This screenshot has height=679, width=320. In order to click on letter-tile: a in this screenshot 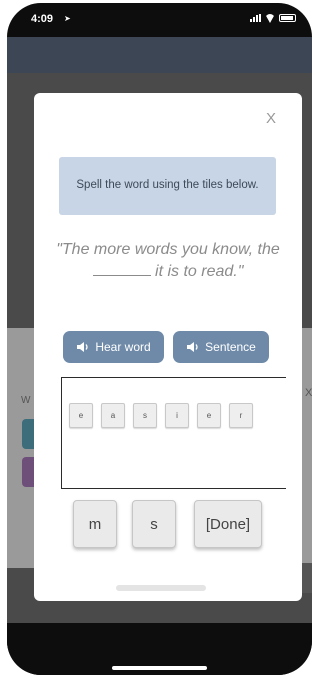, I will do `click(113, 415)`.